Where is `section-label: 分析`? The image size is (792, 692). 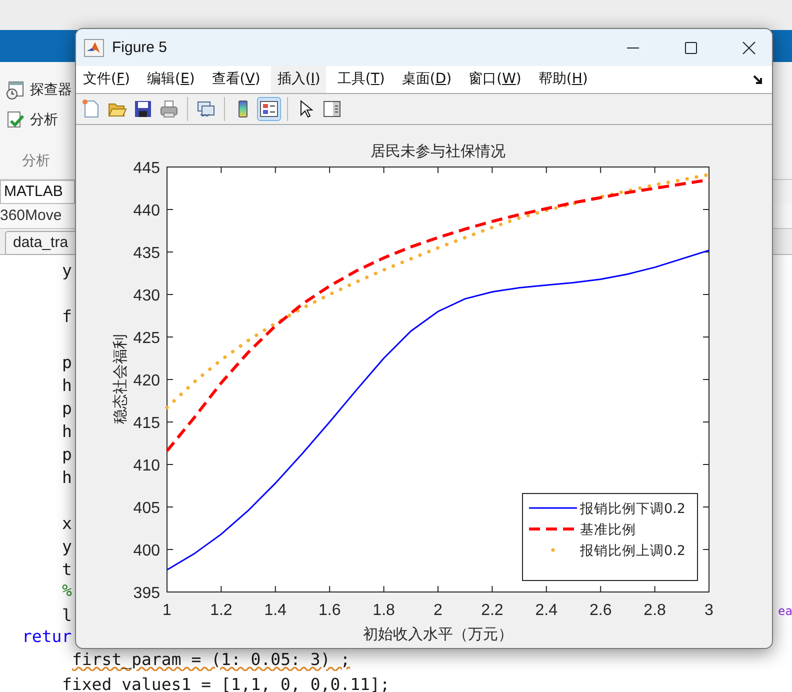 section-label: 分析 is located at coordinates (36, 161).